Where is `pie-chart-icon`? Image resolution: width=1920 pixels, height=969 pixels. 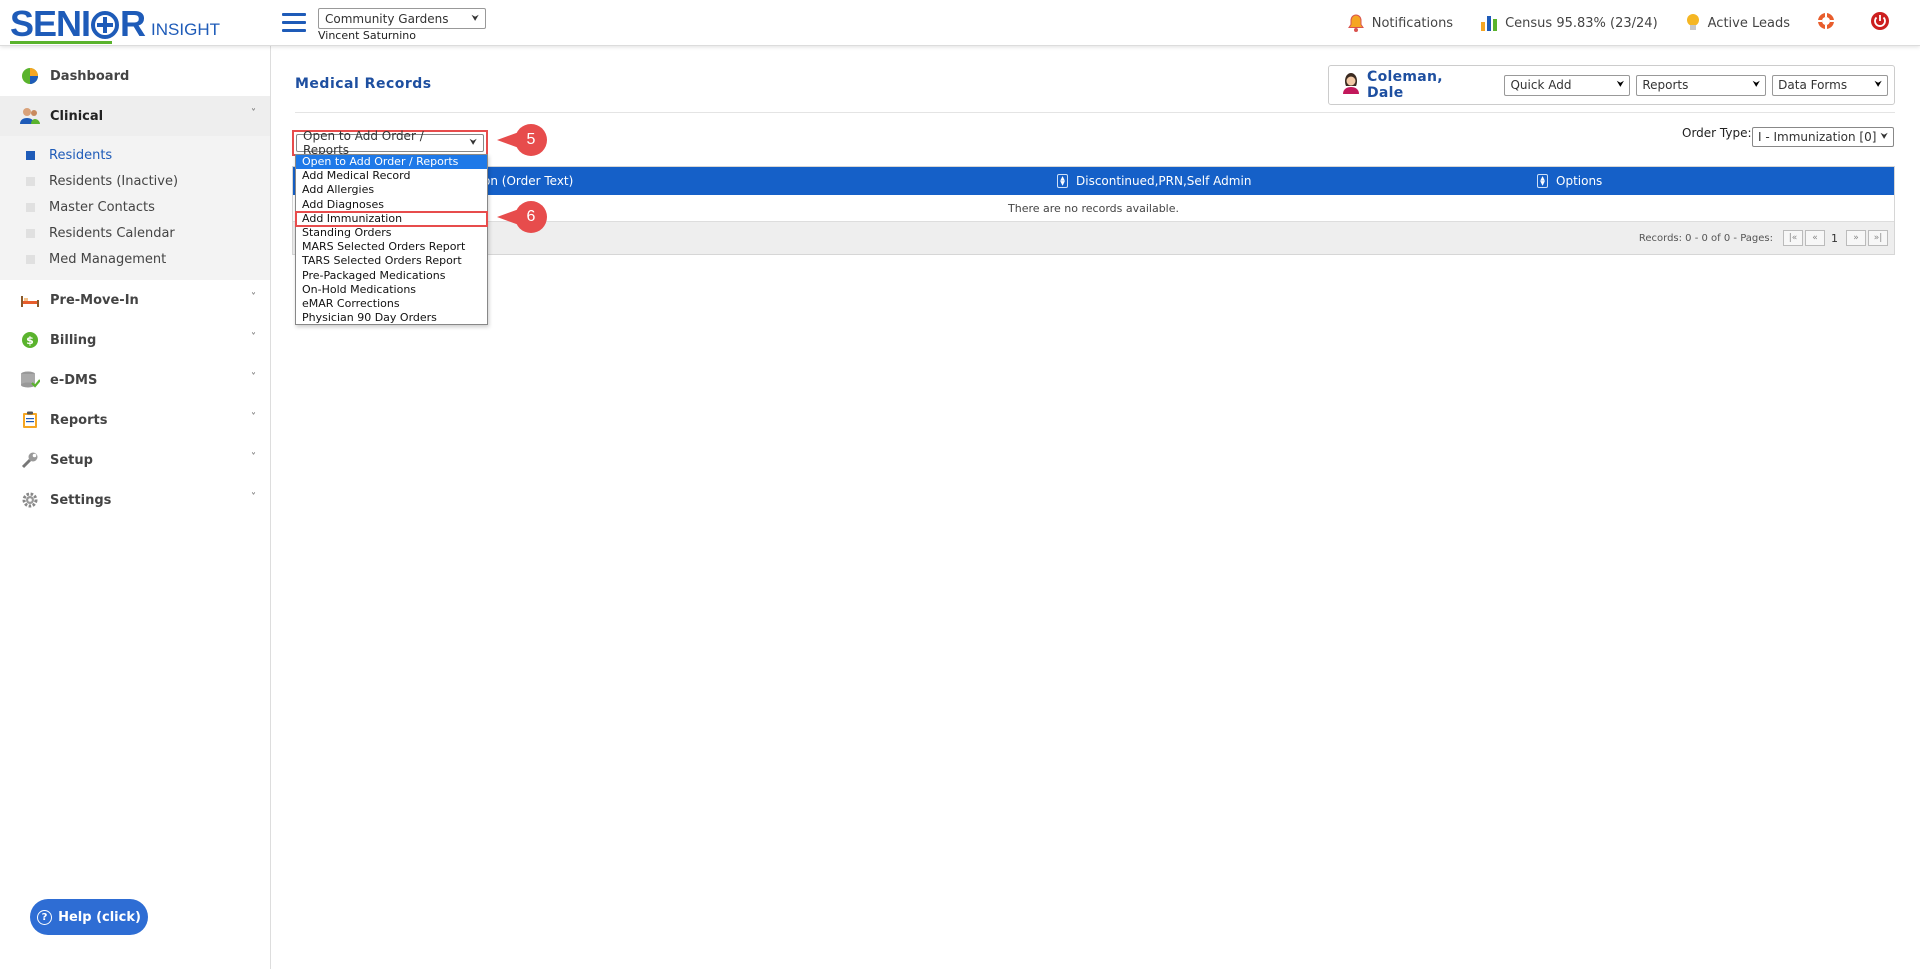
pie-chart-icon is located at coordinates (30, 76).